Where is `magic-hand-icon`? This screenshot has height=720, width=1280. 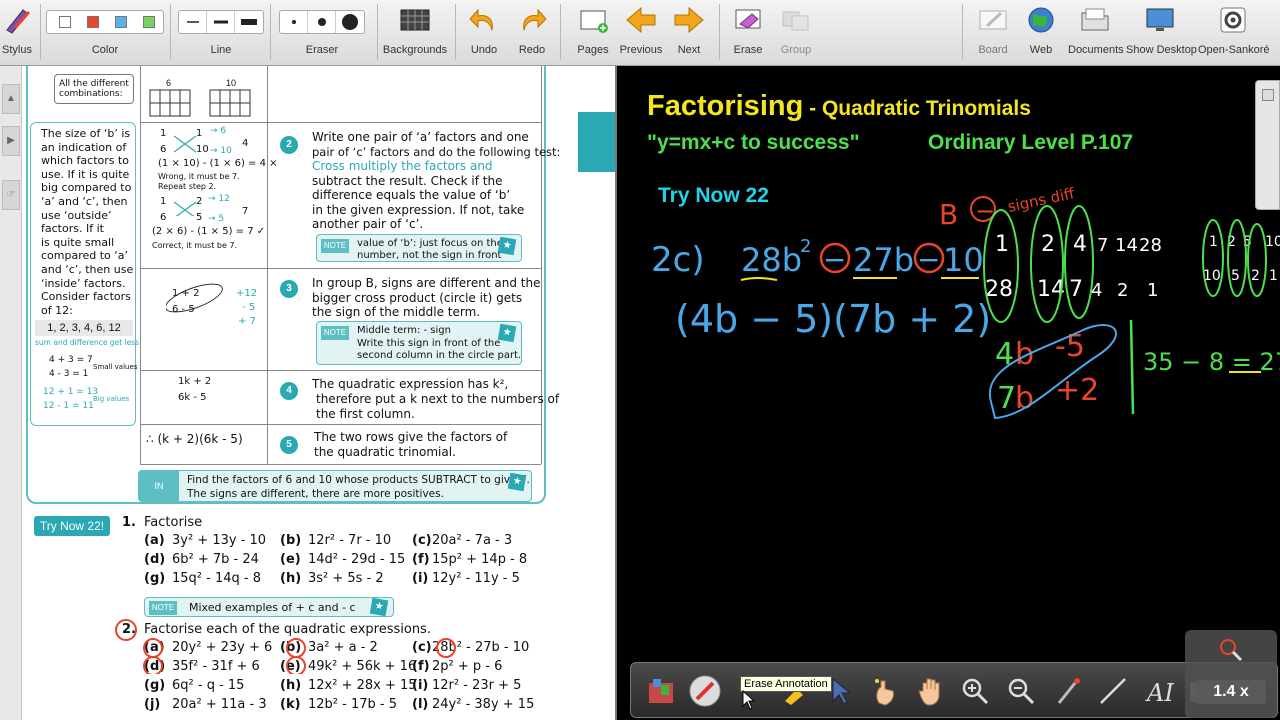 magic-hand-icon is located at coordinates (885, 691).